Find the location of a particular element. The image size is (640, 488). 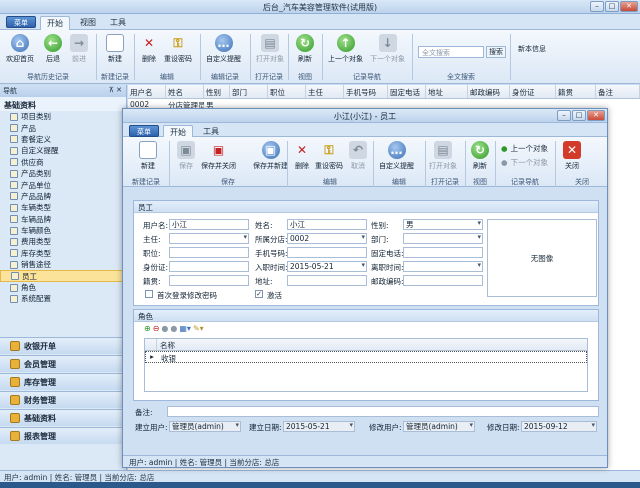

sidebar-item: 车辆颜色 is located at coordinates (63, 230).